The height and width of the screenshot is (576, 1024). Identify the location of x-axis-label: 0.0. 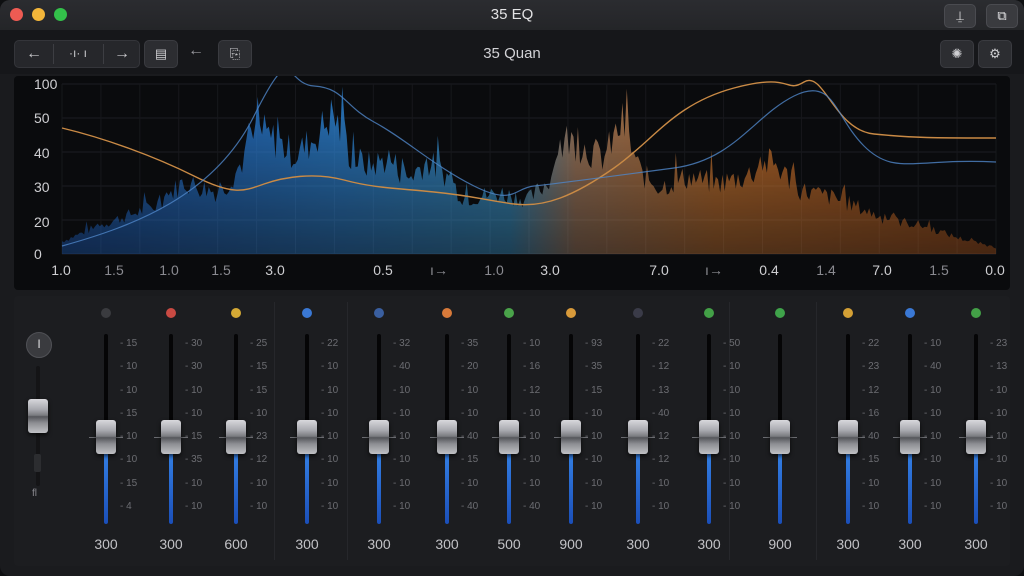
(995, 270).